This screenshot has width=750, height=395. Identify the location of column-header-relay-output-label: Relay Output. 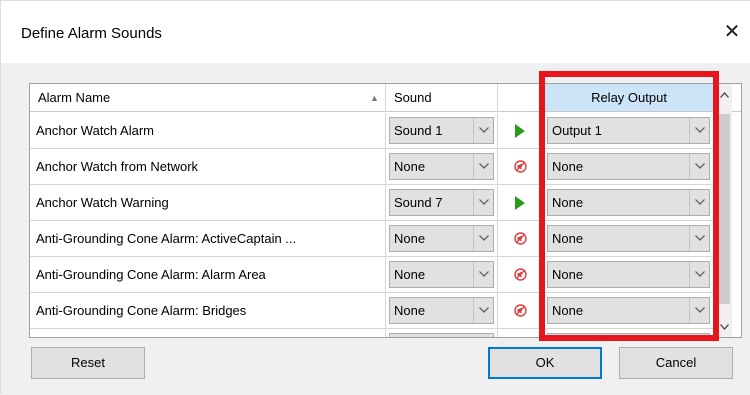
(629, 97).